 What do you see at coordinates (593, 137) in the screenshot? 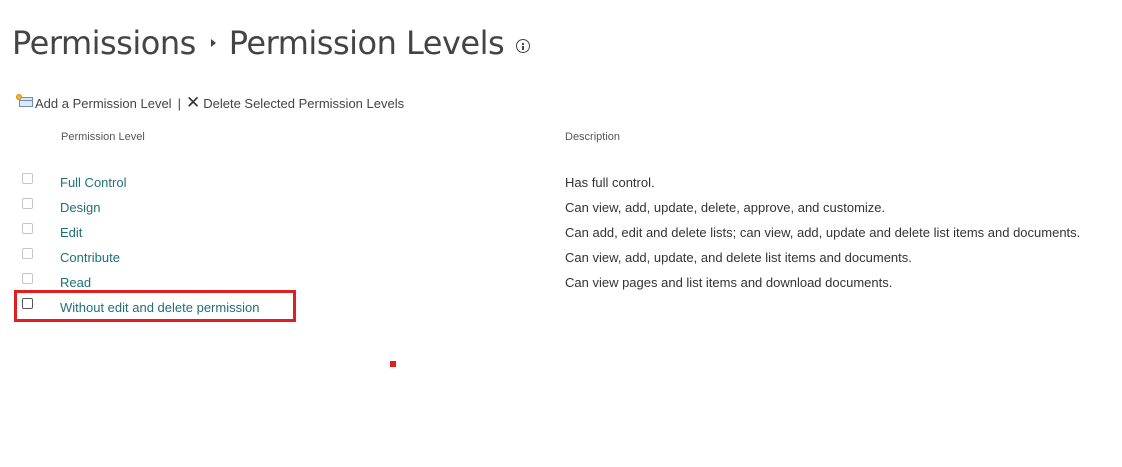
I see `column-header-description: Description` at bounding box center [593, 137].